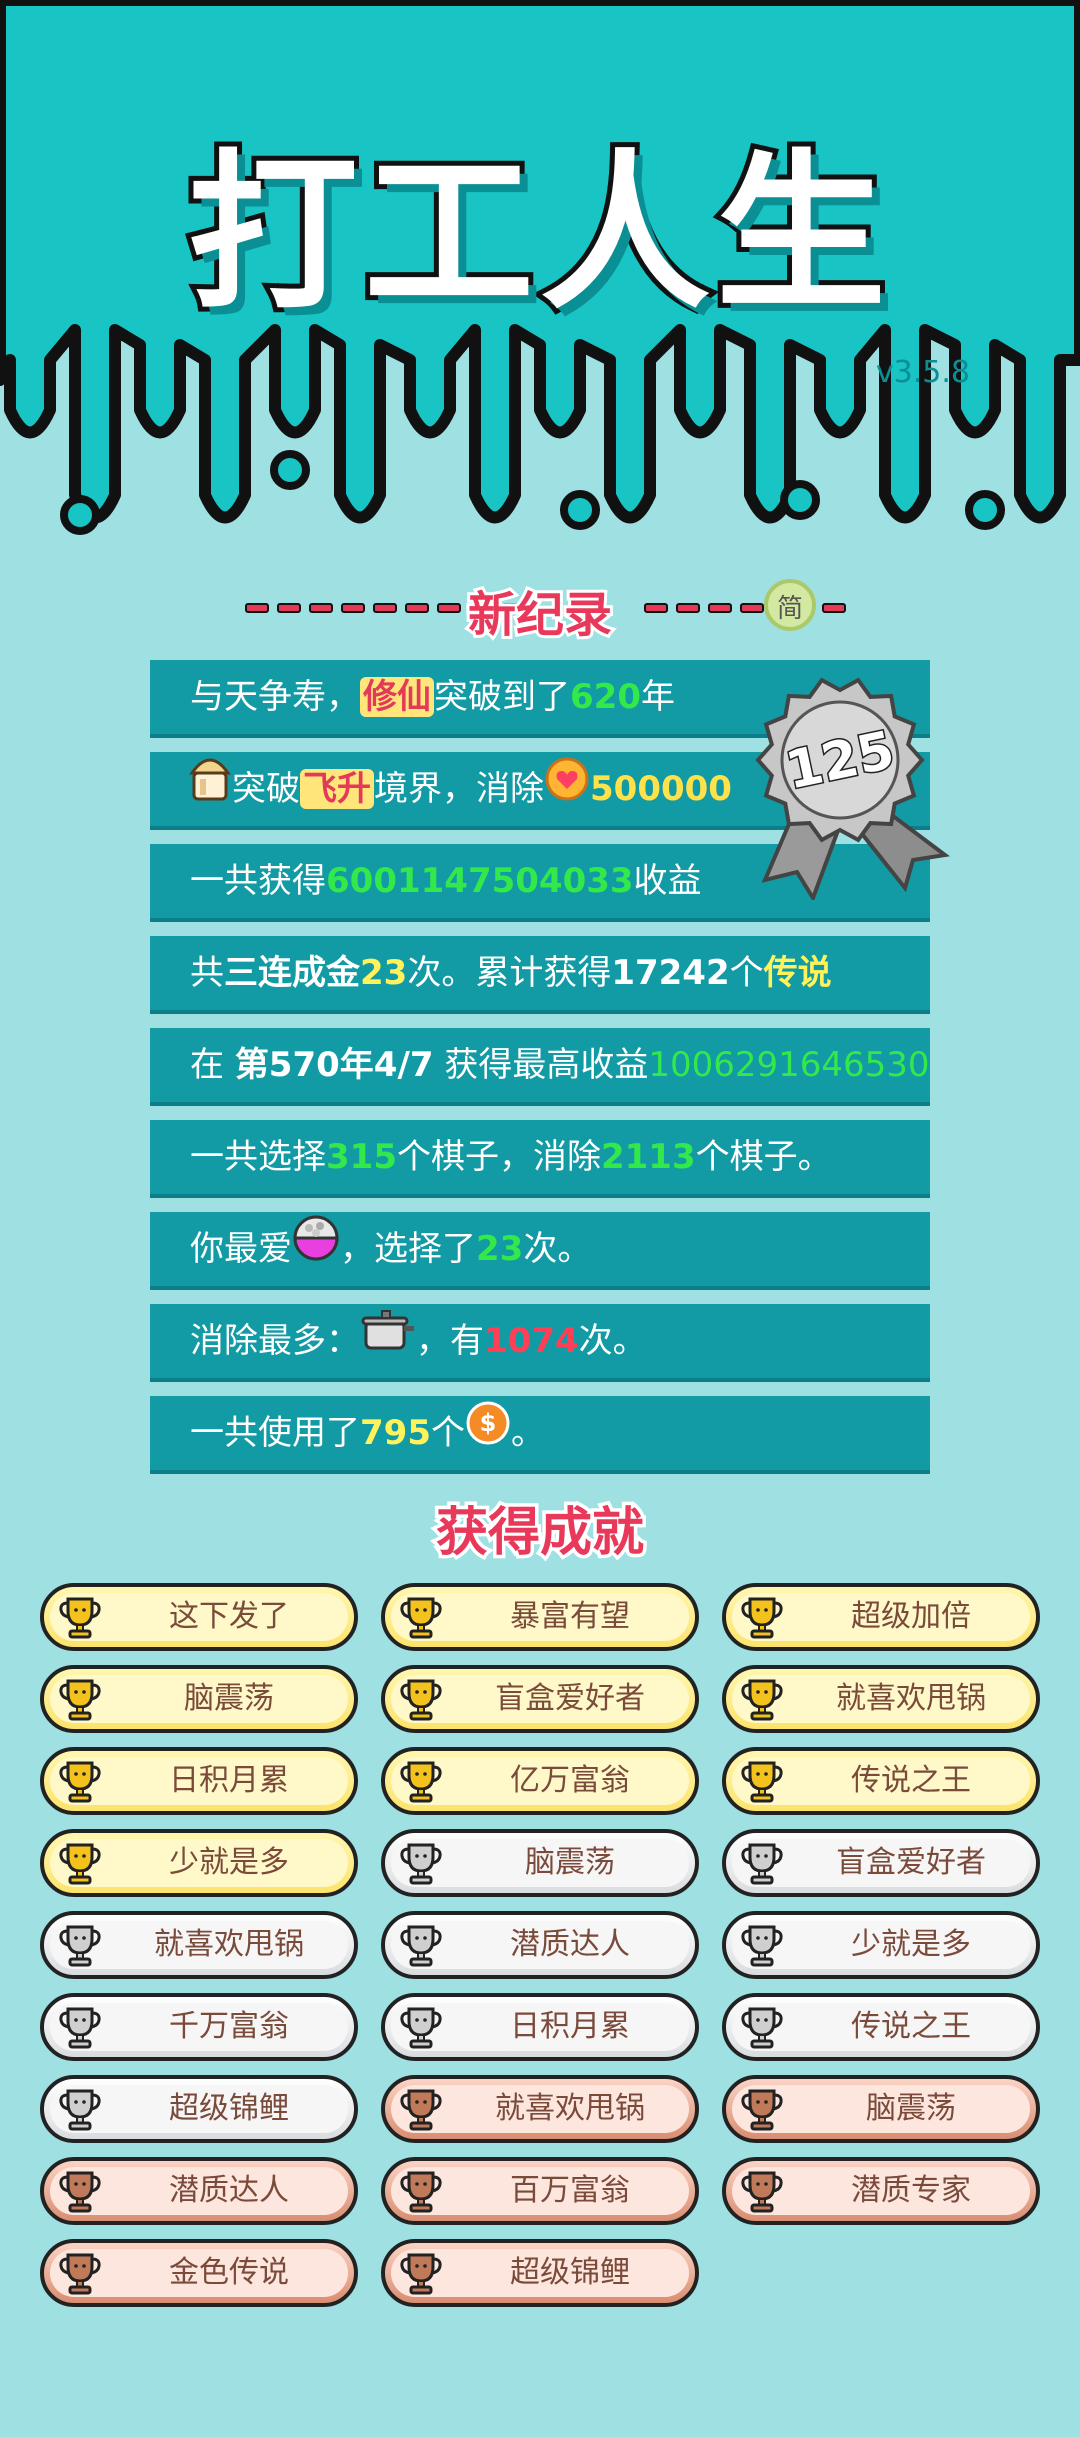 The height and width of the screenshot is (2437, 1080). What do you see at coordinates (450, 1341) in the screenshot?
I see `row-text: ，有` at bounding box center [450, 1341].